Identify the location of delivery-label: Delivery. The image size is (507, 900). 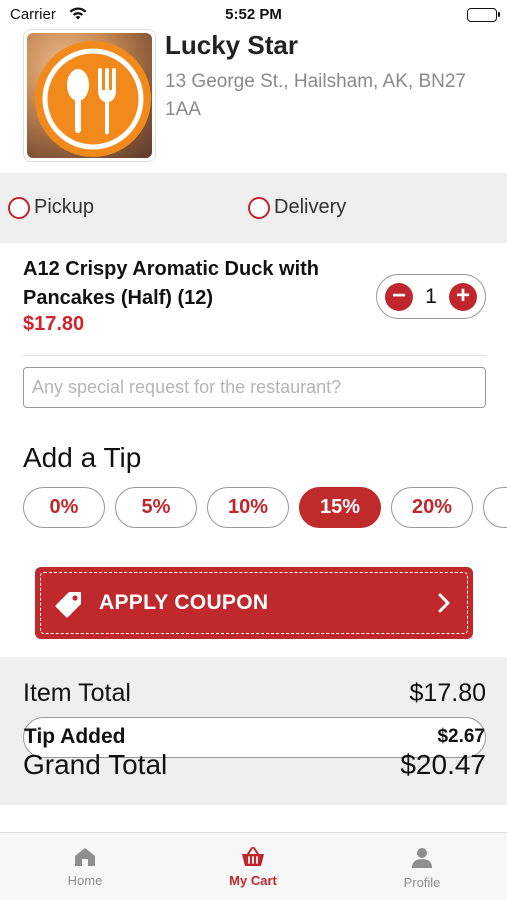
(310, 207).